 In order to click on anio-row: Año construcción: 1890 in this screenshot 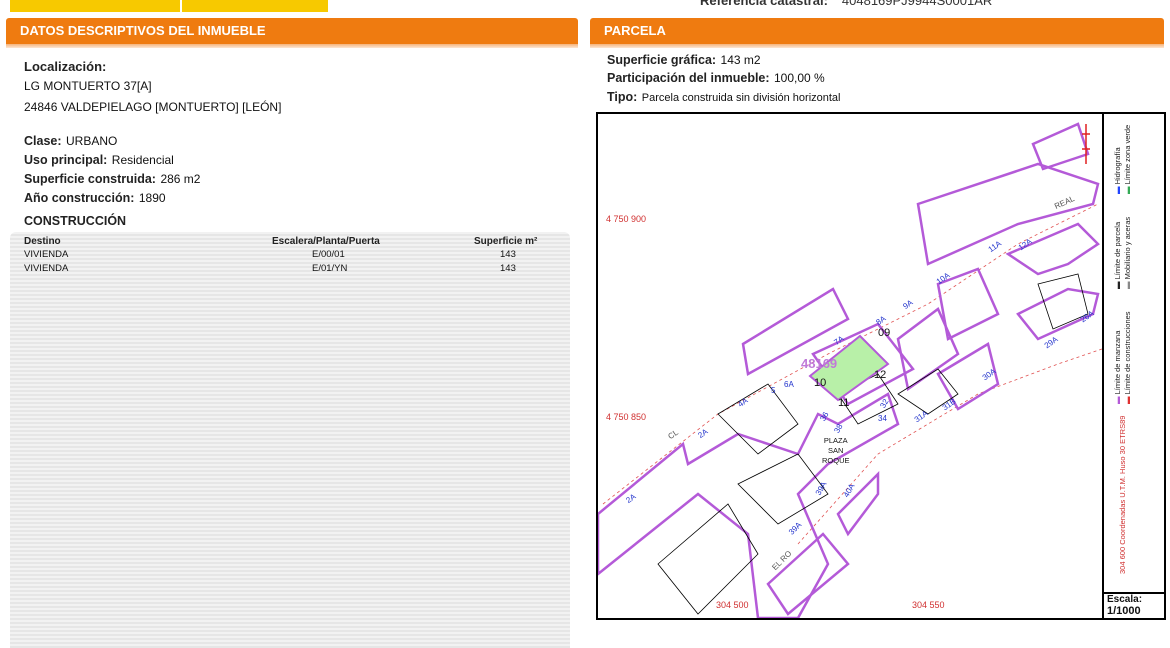, I will do `click(95, 198)`.